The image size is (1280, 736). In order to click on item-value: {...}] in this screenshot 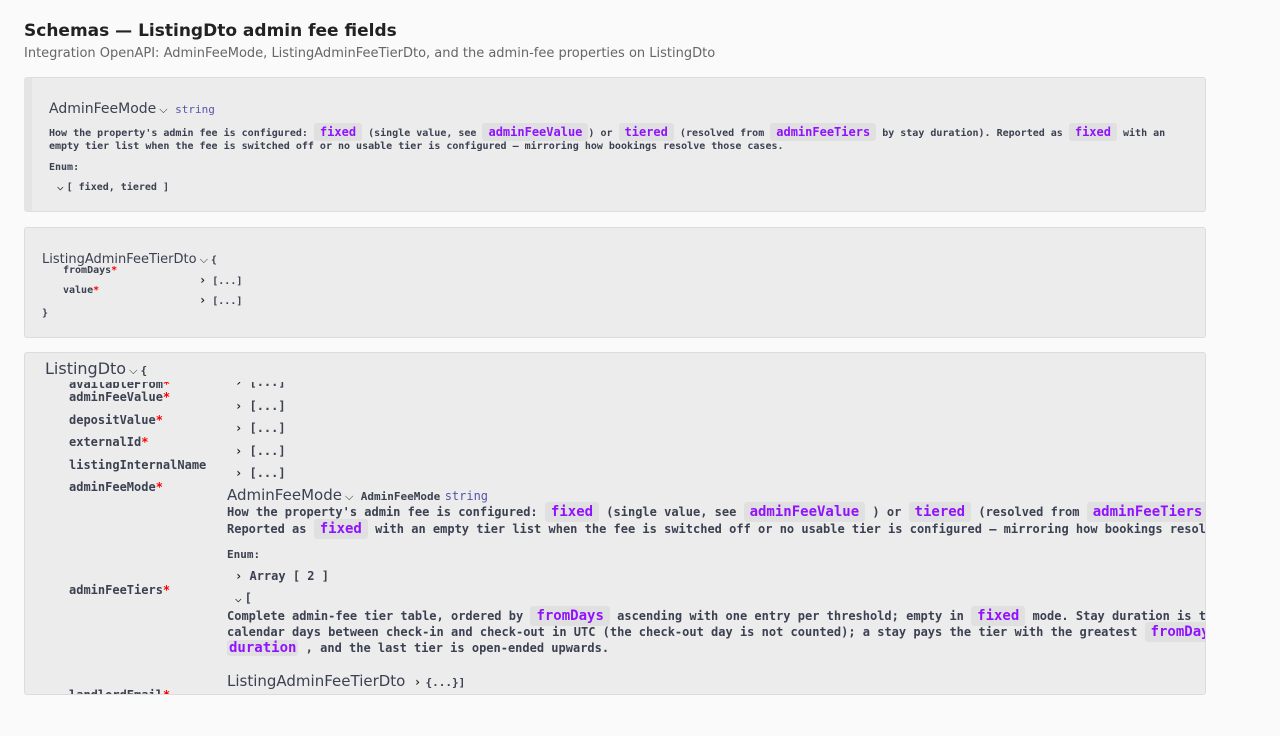, I will do `click(445, 682)`.